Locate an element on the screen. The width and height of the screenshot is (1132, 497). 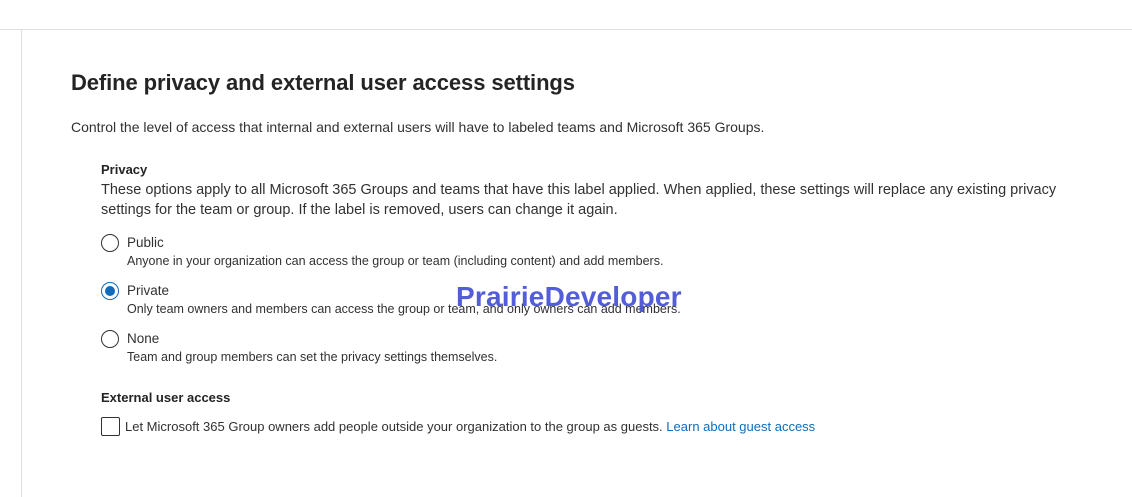
radio-none-label: None is located at coordinates (619, 339).